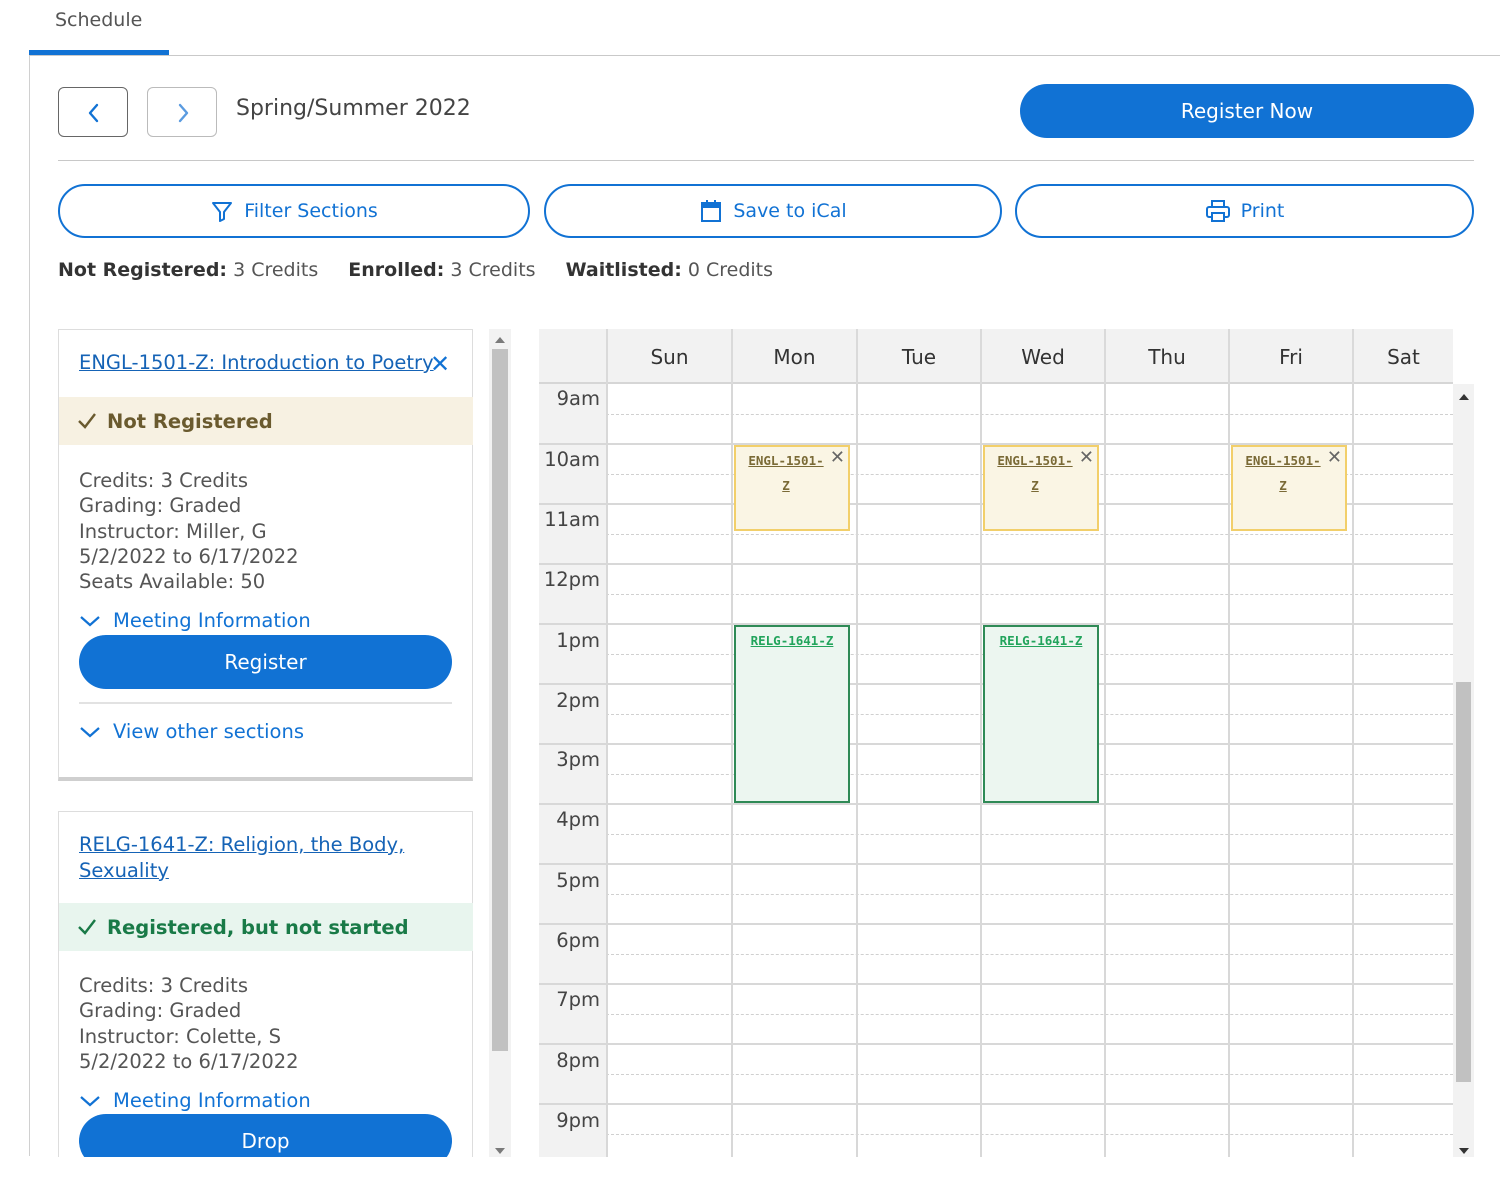 Image resolution: width=1500 pixels, height=1204 pixels. I want to click on calendar-header: Sun Mon Tue Wed Thu Fri Sat, so click(996, 356).